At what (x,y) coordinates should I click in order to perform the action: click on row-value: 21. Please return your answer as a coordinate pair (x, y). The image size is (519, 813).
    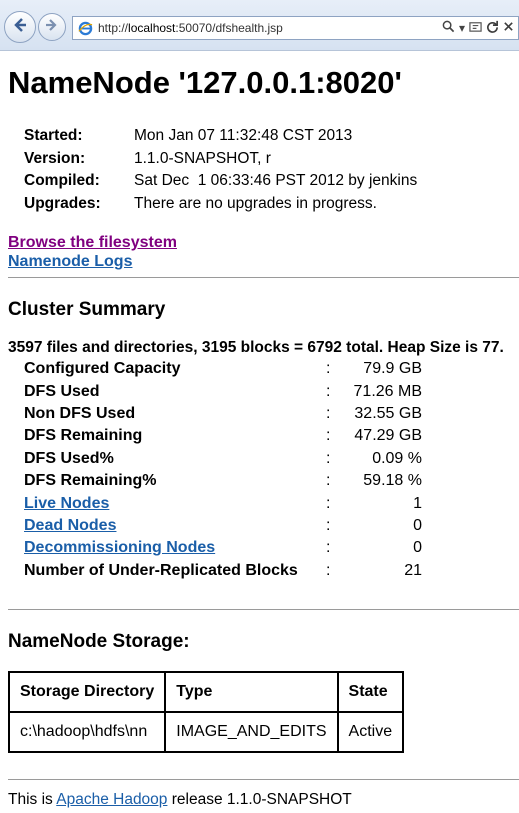
    Looking at the image, I should click on (413, 570).